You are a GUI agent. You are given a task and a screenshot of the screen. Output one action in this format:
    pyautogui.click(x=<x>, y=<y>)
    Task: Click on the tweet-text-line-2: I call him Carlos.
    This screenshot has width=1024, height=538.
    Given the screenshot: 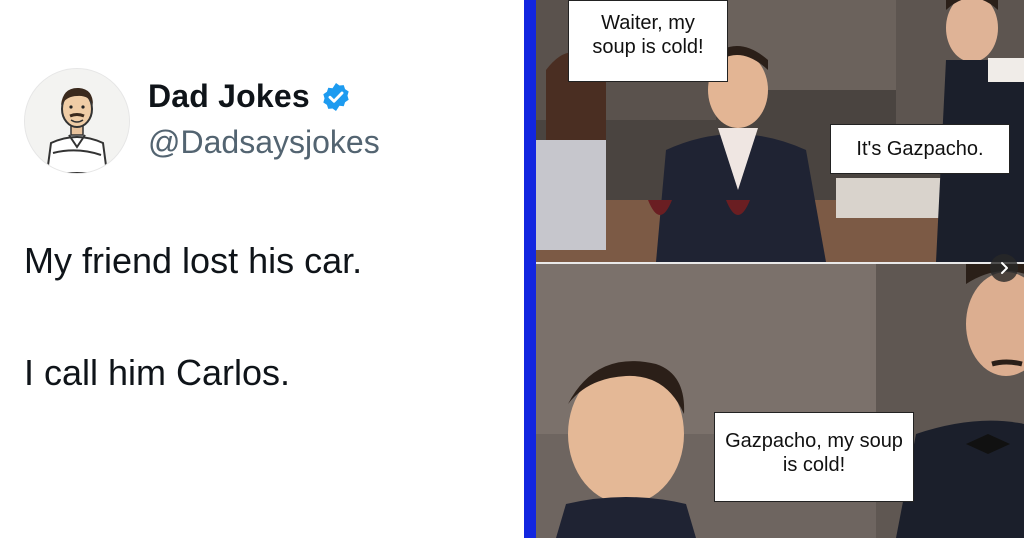 What is the action you would take?
    pyautogui.click(x=157, y=372)
    